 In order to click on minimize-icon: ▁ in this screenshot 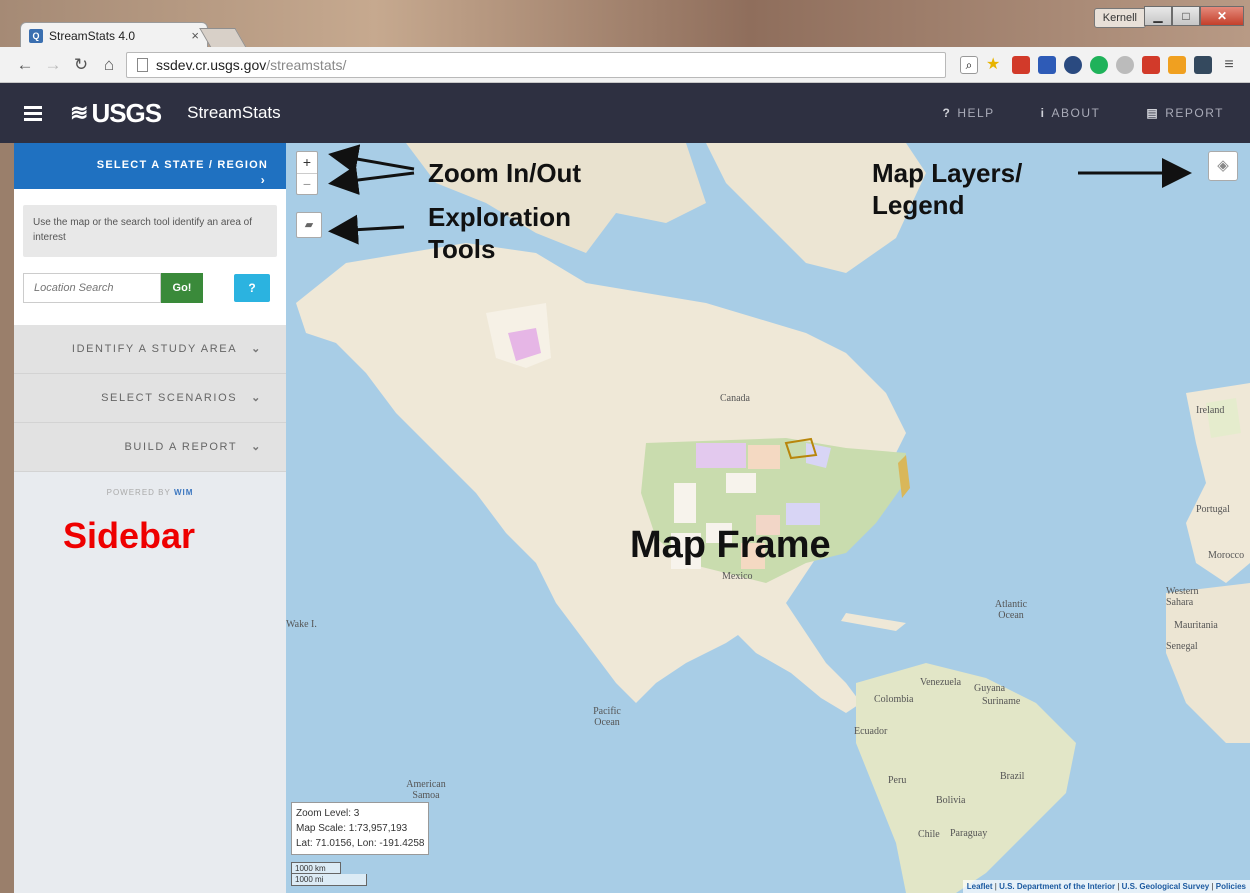, I will do `click(1158, 16)`.